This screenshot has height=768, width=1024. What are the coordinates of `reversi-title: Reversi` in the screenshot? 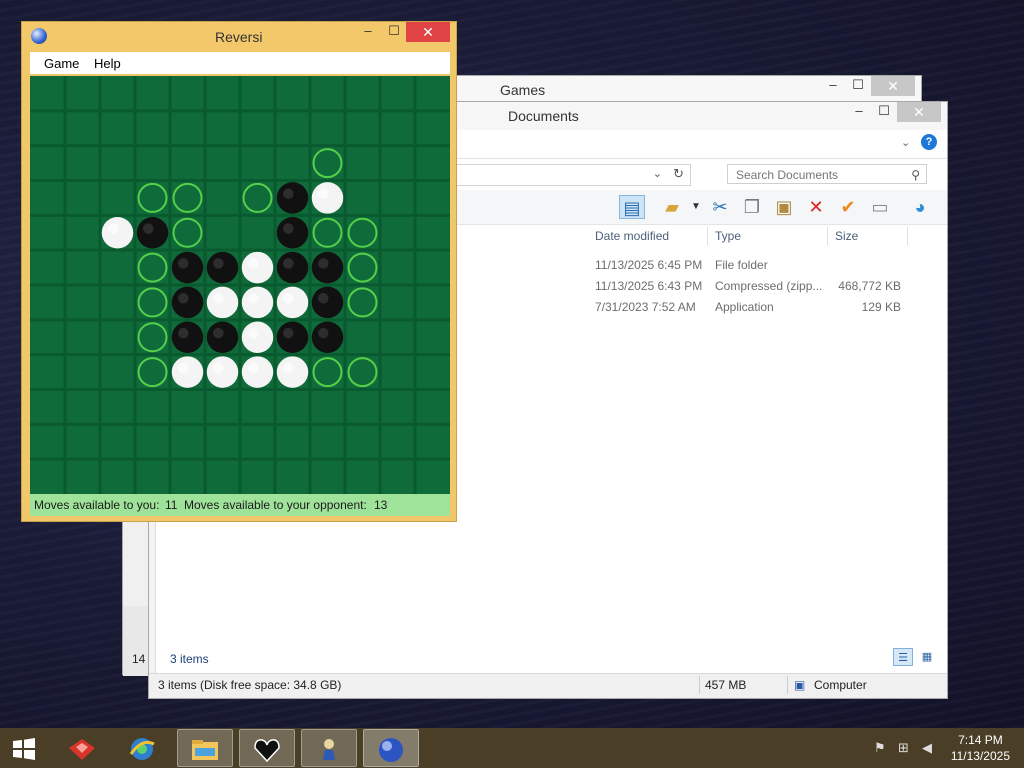 It's located at (239, 37).